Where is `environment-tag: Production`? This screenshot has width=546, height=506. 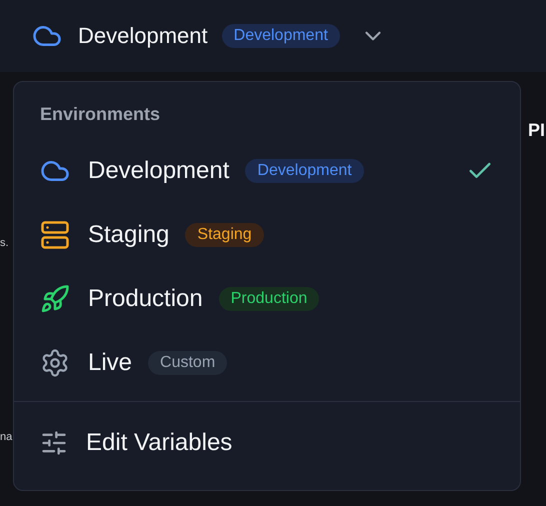
environment-tag: Production is located at coordinates (269, 299).